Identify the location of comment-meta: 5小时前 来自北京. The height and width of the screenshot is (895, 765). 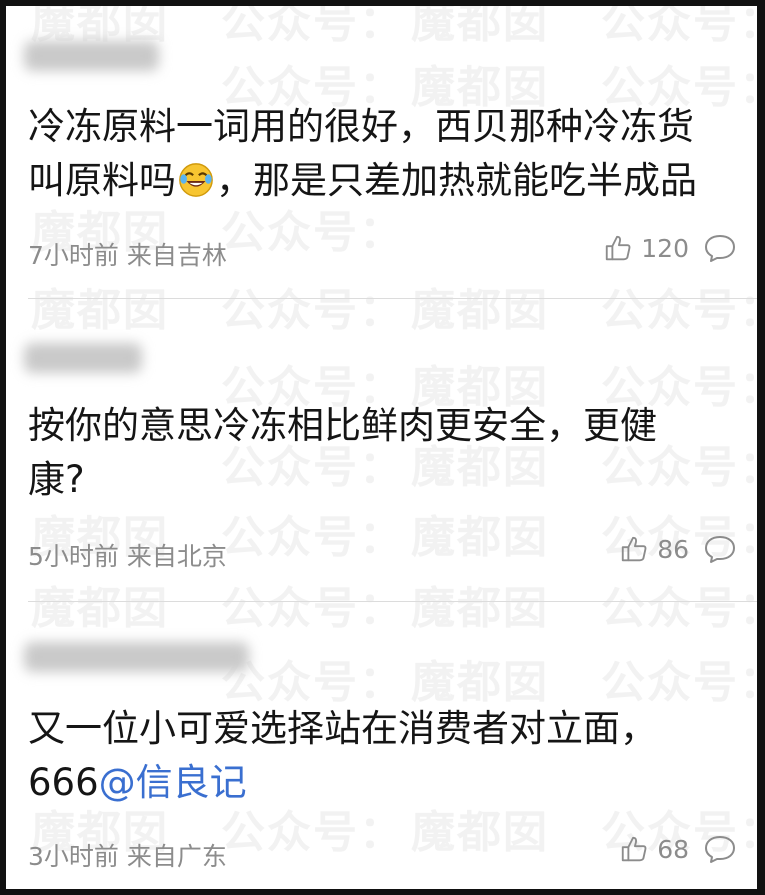
(127, 555).